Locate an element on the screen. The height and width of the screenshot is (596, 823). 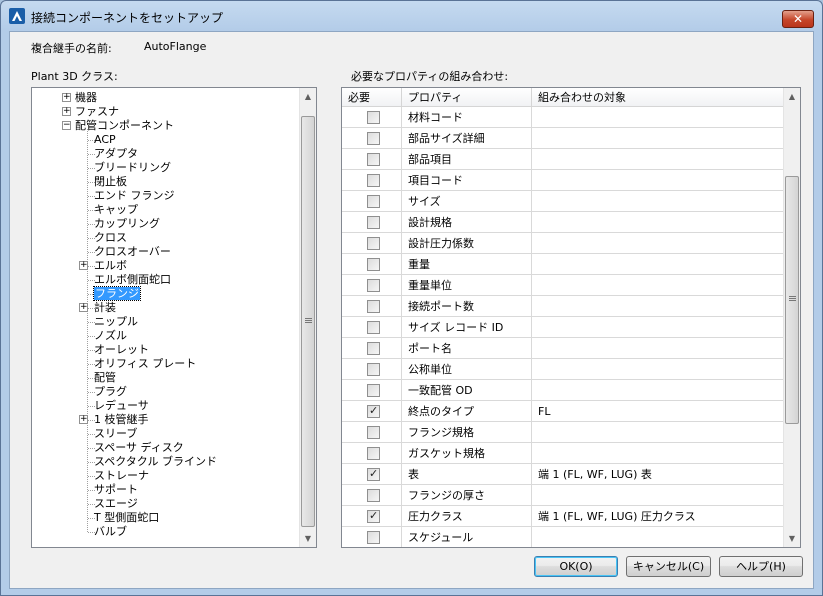
table-row: ✓ 表端 1 (FL, WF, LUG) 表 is located at coordinates (563, 474).